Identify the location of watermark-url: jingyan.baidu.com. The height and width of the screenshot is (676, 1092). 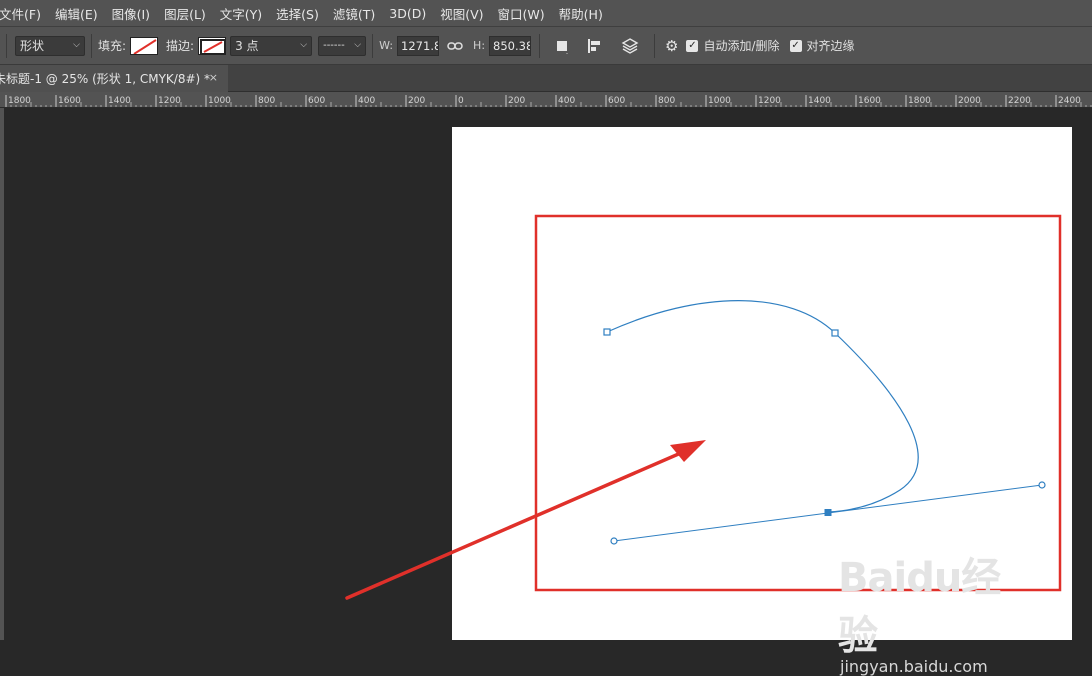
(914, 666).